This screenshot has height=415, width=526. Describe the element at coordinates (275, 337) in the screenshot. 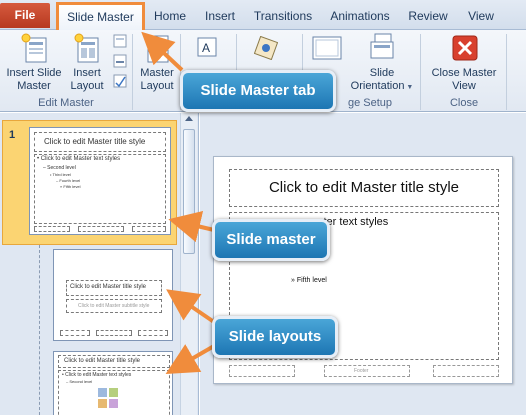

I see `callout-slide-layouts: Slide layouts` at that location.